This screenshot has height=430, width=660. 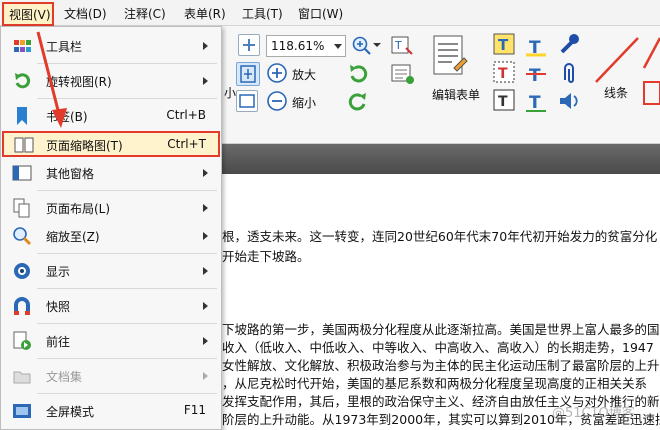 What do you see at coordinates (51, 79) in the screenshot?
I see `annotation-arrow` at bounding box center [51, 79].